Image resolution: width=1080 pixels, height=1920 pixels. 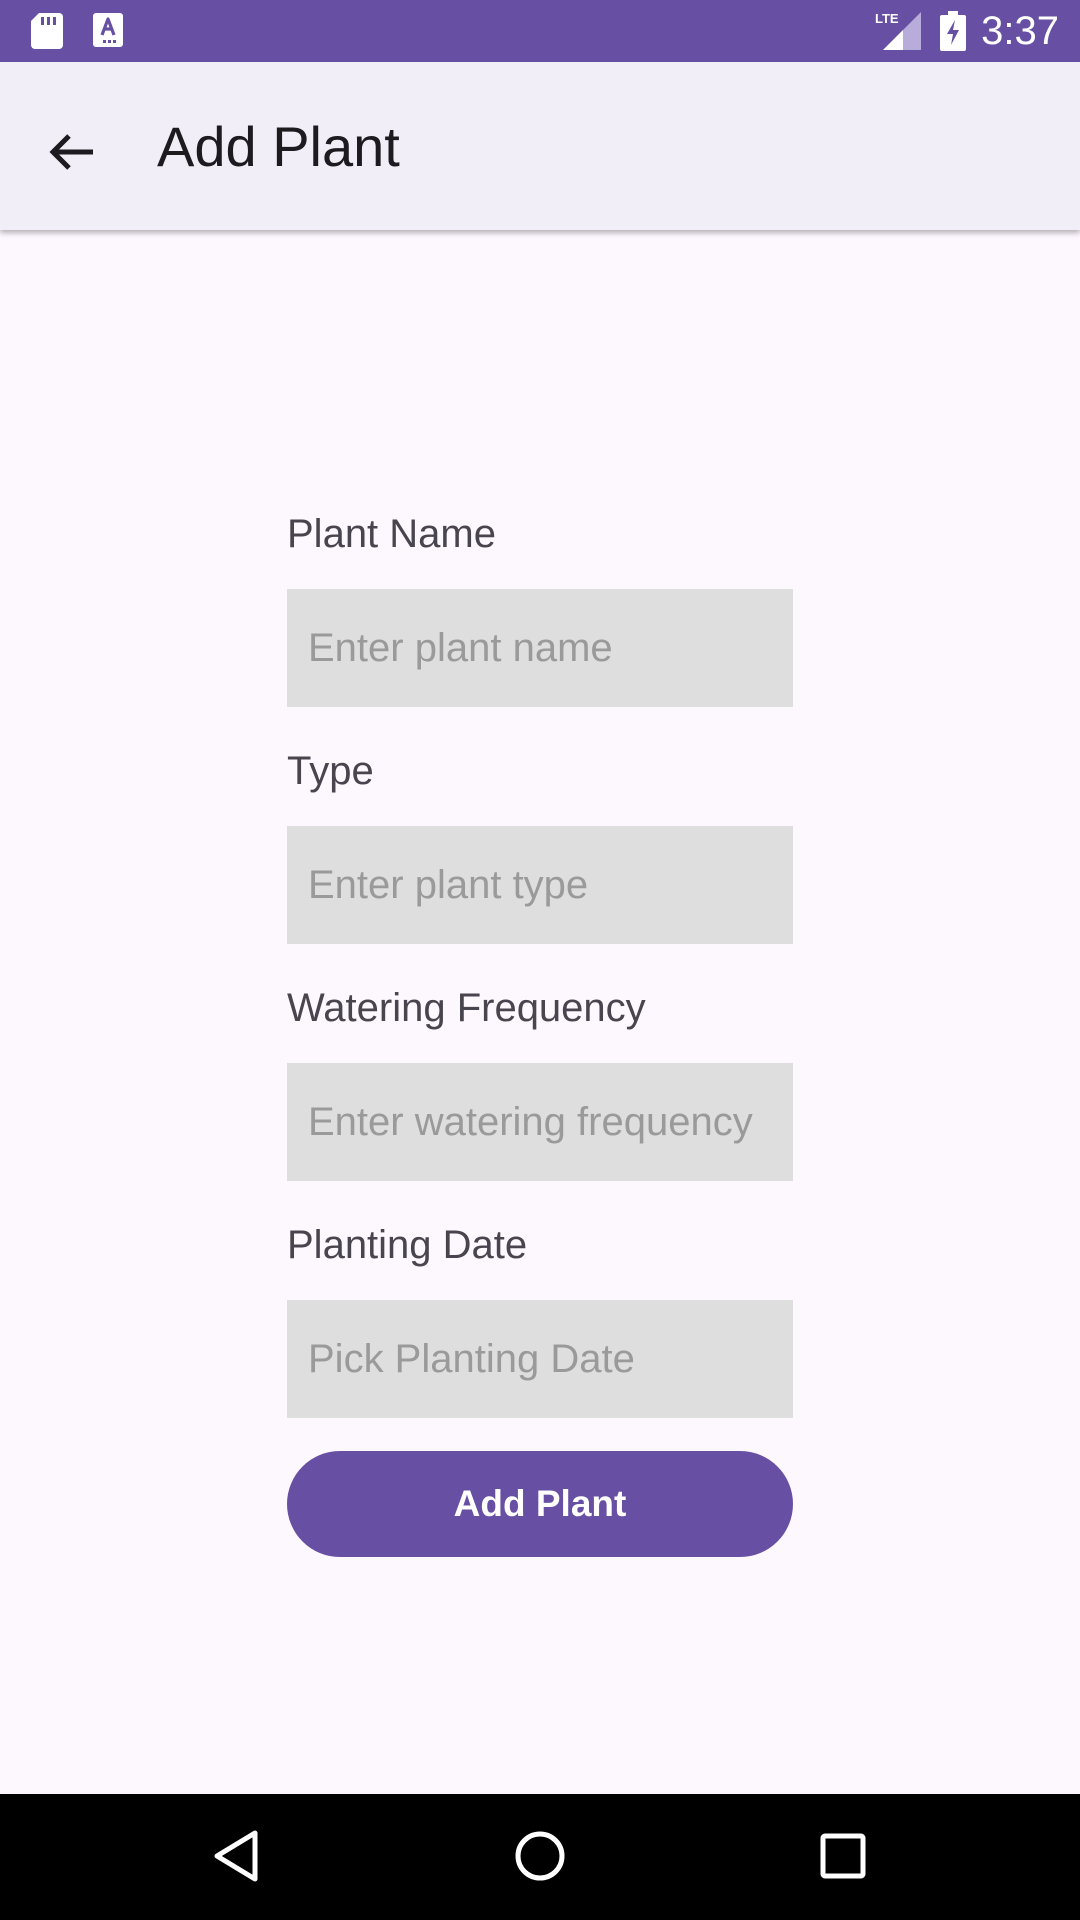 What do you see at coordinates (540, 648) in the screenshot?
I see `plant-name-input` at bounding box center [540, 648].